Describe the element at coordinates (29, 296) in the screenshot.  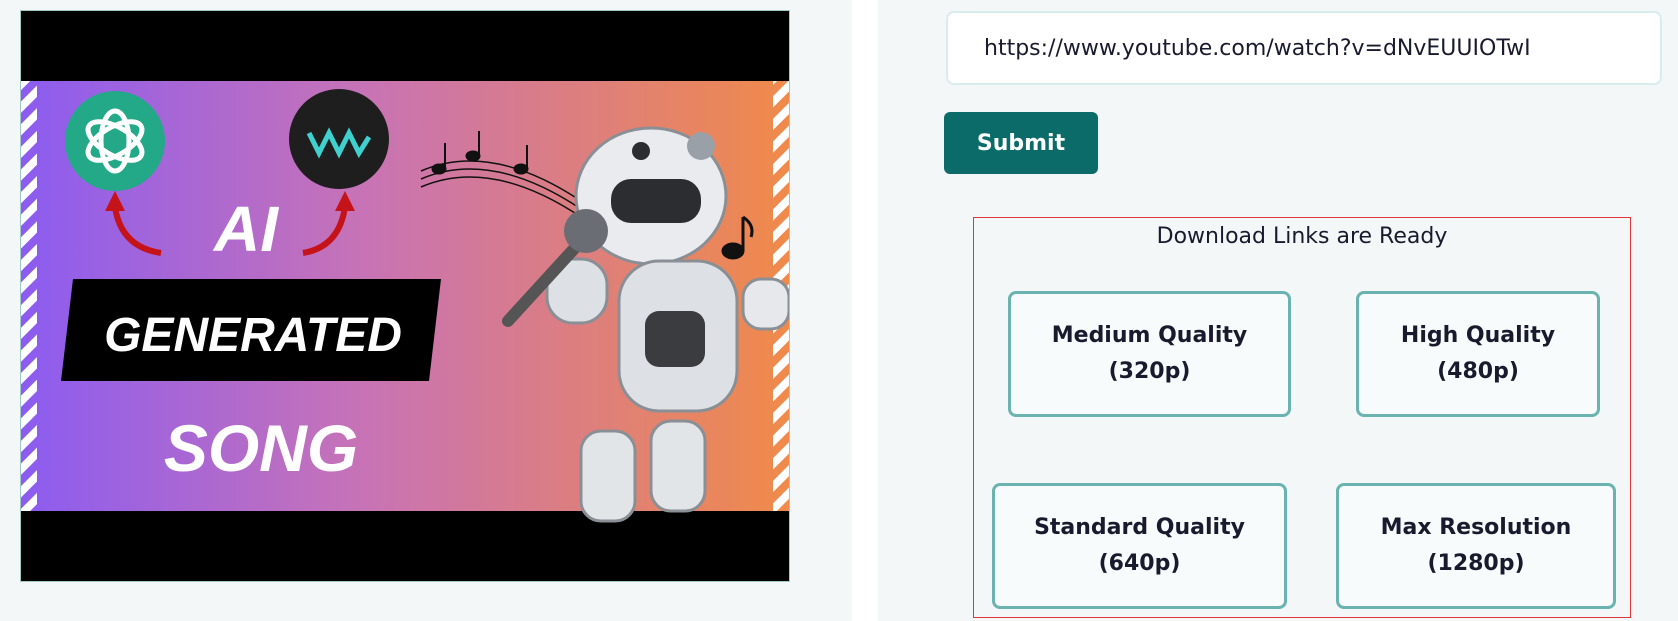
I see `thumbnail-stripes-left` at that location.